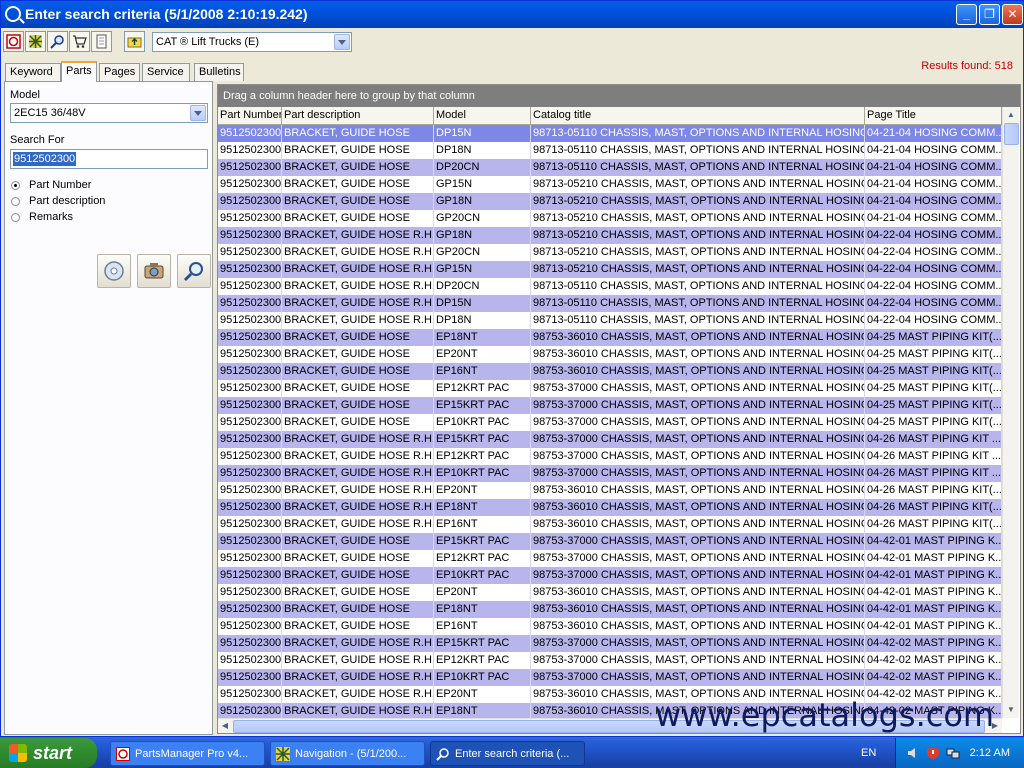 The height and width of the screenshot is (768, 1024). I want to click on tab-pages: Pages, so click(119, 72).